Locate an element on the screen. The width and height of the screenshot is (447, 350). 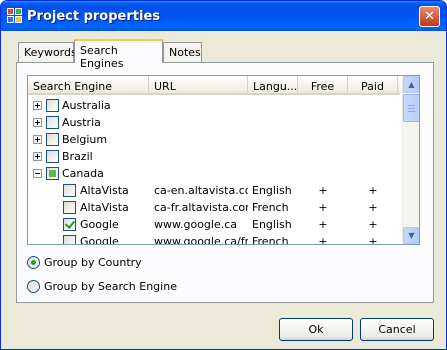
column-header-paid: Paid is located at coordinates (373, 85).